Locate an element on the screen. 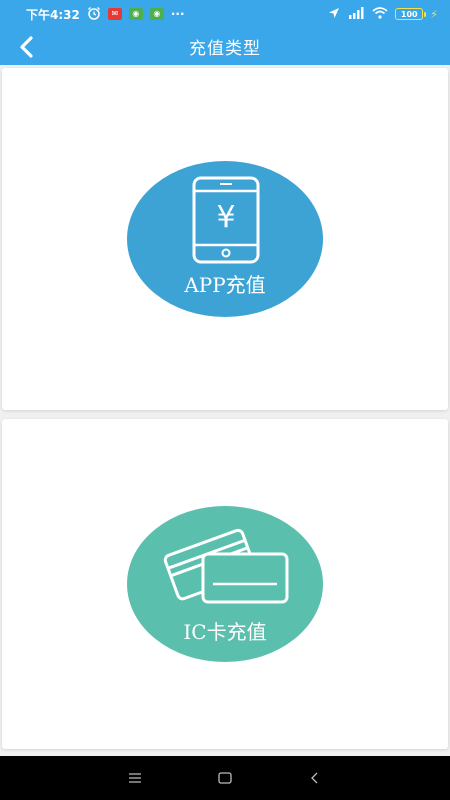 The width and height of the screenshot is (450, 800). signal-icon is located at coordinates (356, 14).